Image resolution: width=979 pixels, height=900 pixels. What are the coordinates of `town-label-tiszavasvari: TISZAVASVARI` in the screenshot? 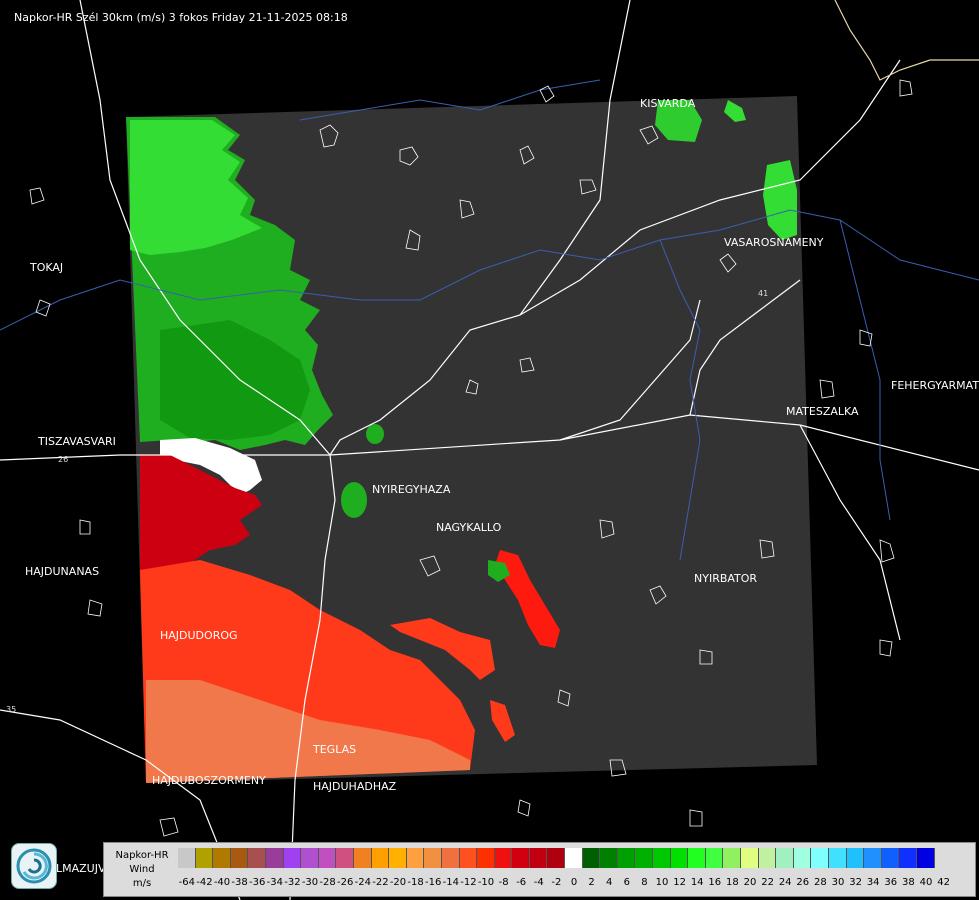 It's located at (77, 441).